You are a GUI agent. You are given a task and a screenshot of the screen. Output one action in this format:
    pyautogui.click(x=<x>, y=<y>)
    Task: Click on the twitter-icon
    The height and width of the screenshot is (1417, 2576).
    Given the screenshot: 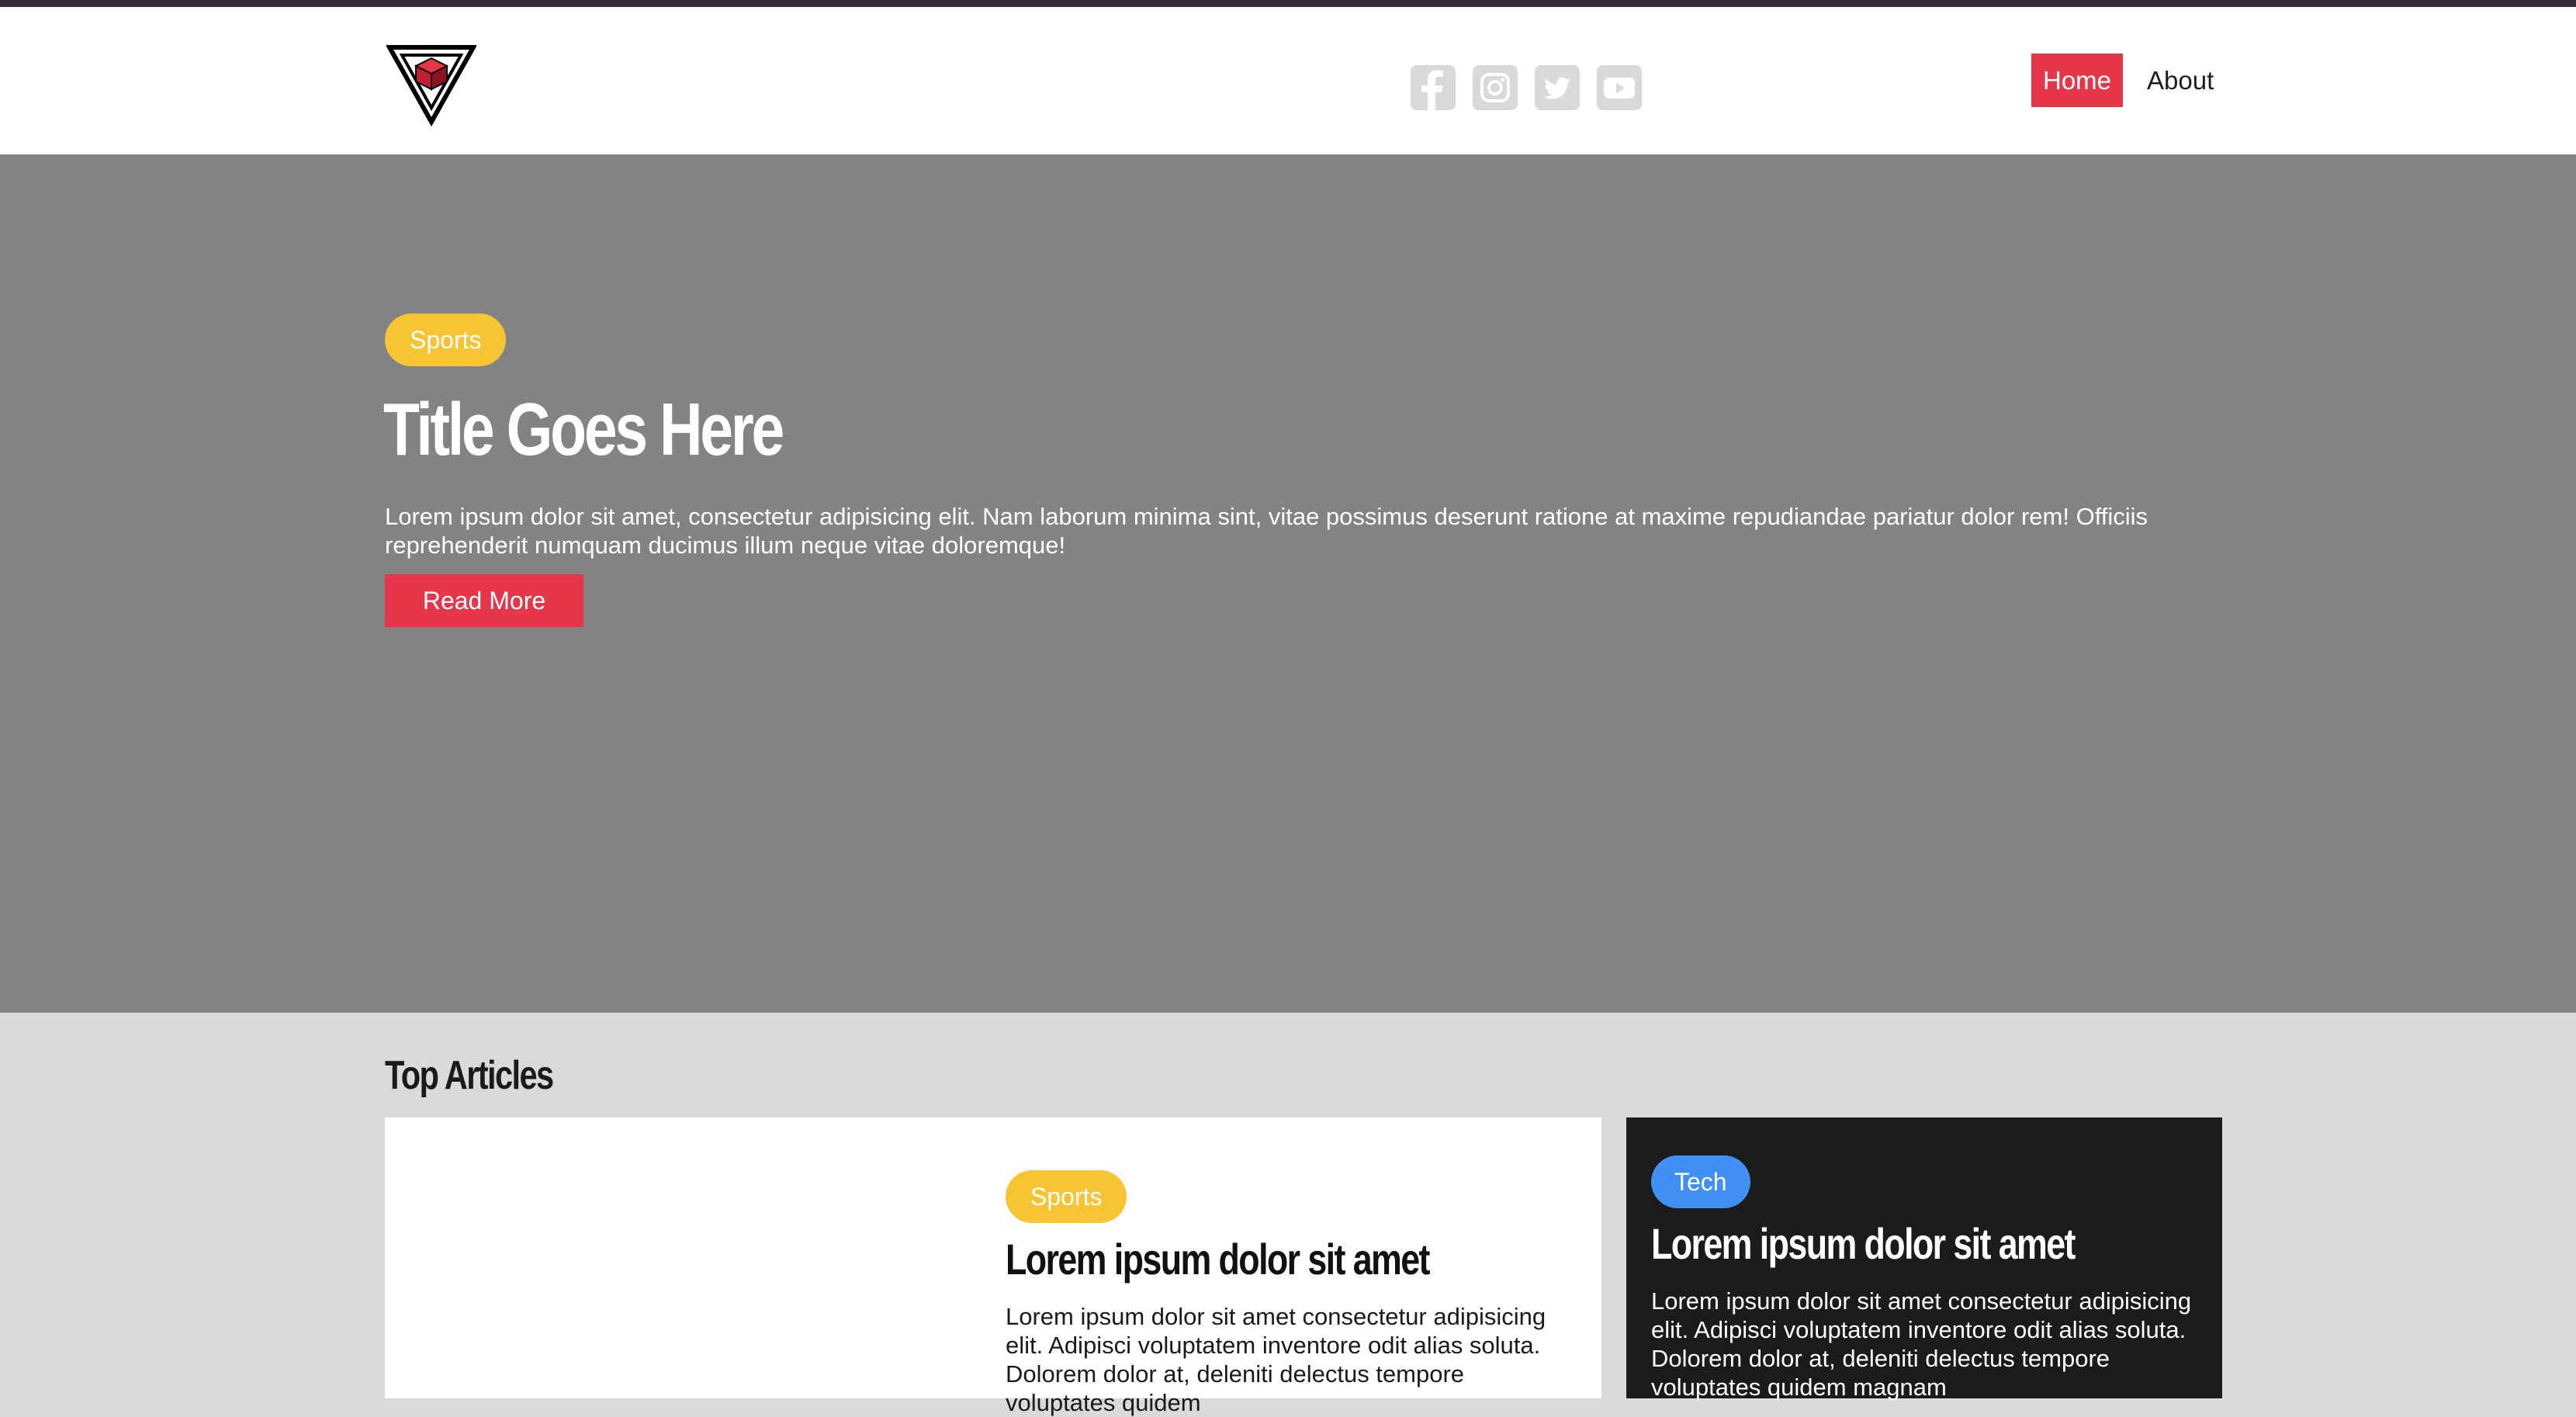 What is the action you would take?
    pyautogui.click(x=1557, y=87)
    